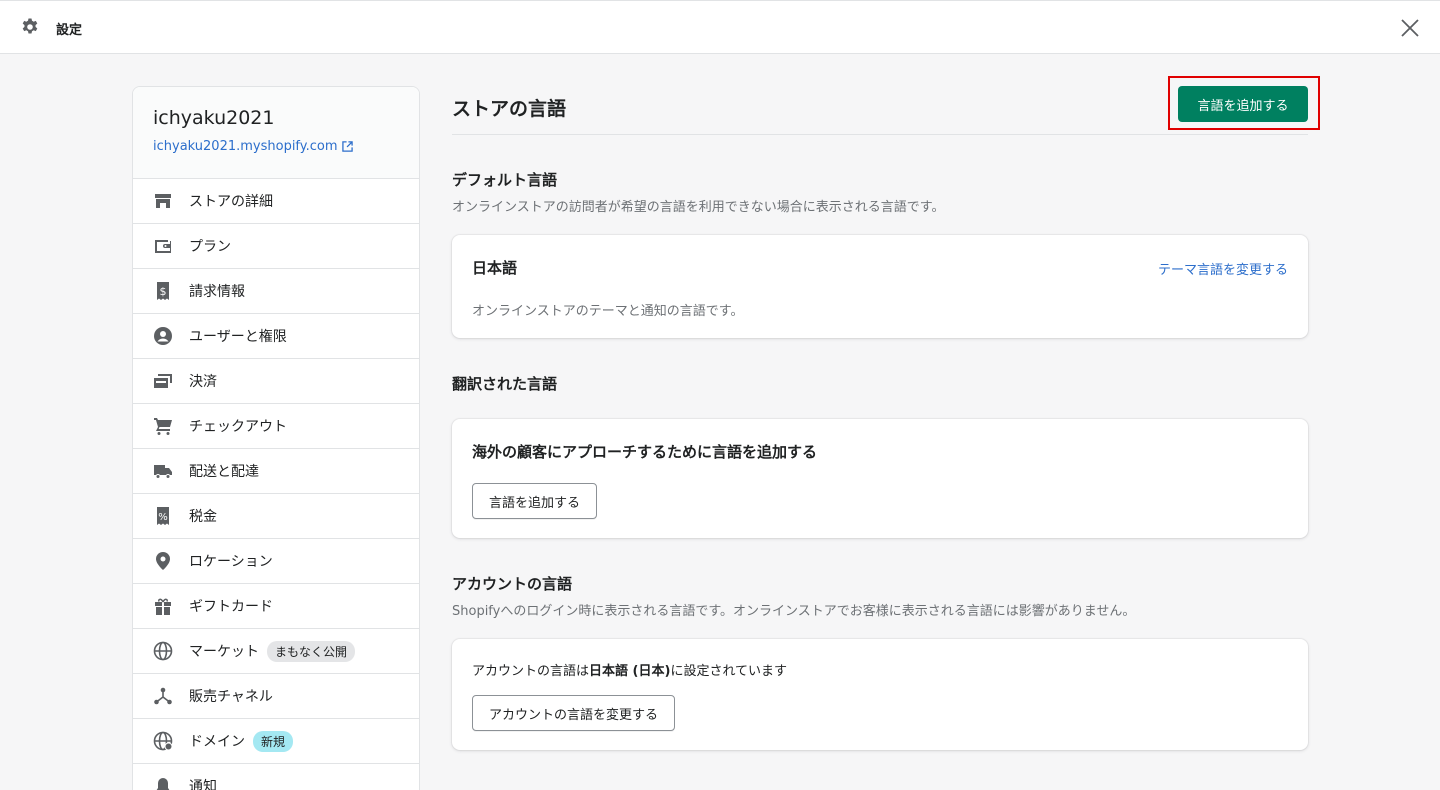 Image resolution: width=1440 pixels, height=790 pixels. Describe the element at coordinates (880, 286) in the screenshot. I see `default-language-card: 日本語 テーマ言語を変更する オンラインストアのテーマと通知の言語です。` at that location.